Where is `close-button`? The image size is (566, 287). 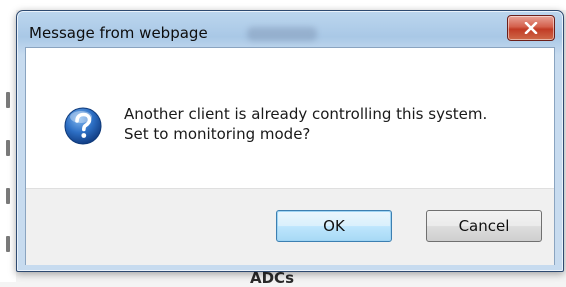
close-button is located at coordinates (531, 28).